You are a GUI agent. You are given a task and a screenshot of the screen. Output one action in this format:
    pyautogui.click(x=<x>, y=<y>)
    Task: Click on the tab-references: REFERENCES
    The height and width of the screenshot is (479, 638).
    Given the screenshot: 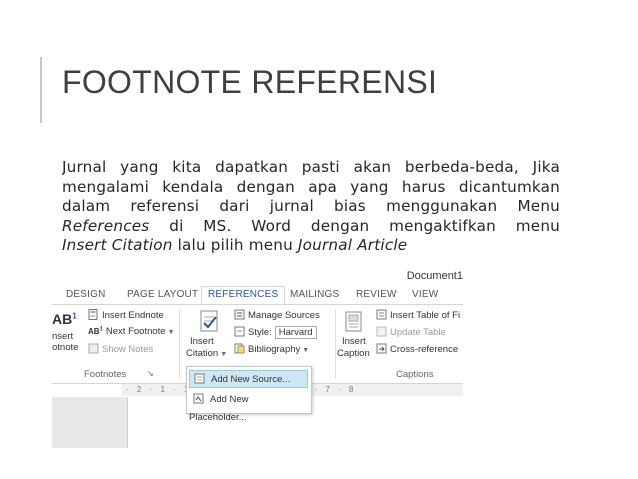 What is the action you would take?
    pyautogui.click(x=243, y=295)
    